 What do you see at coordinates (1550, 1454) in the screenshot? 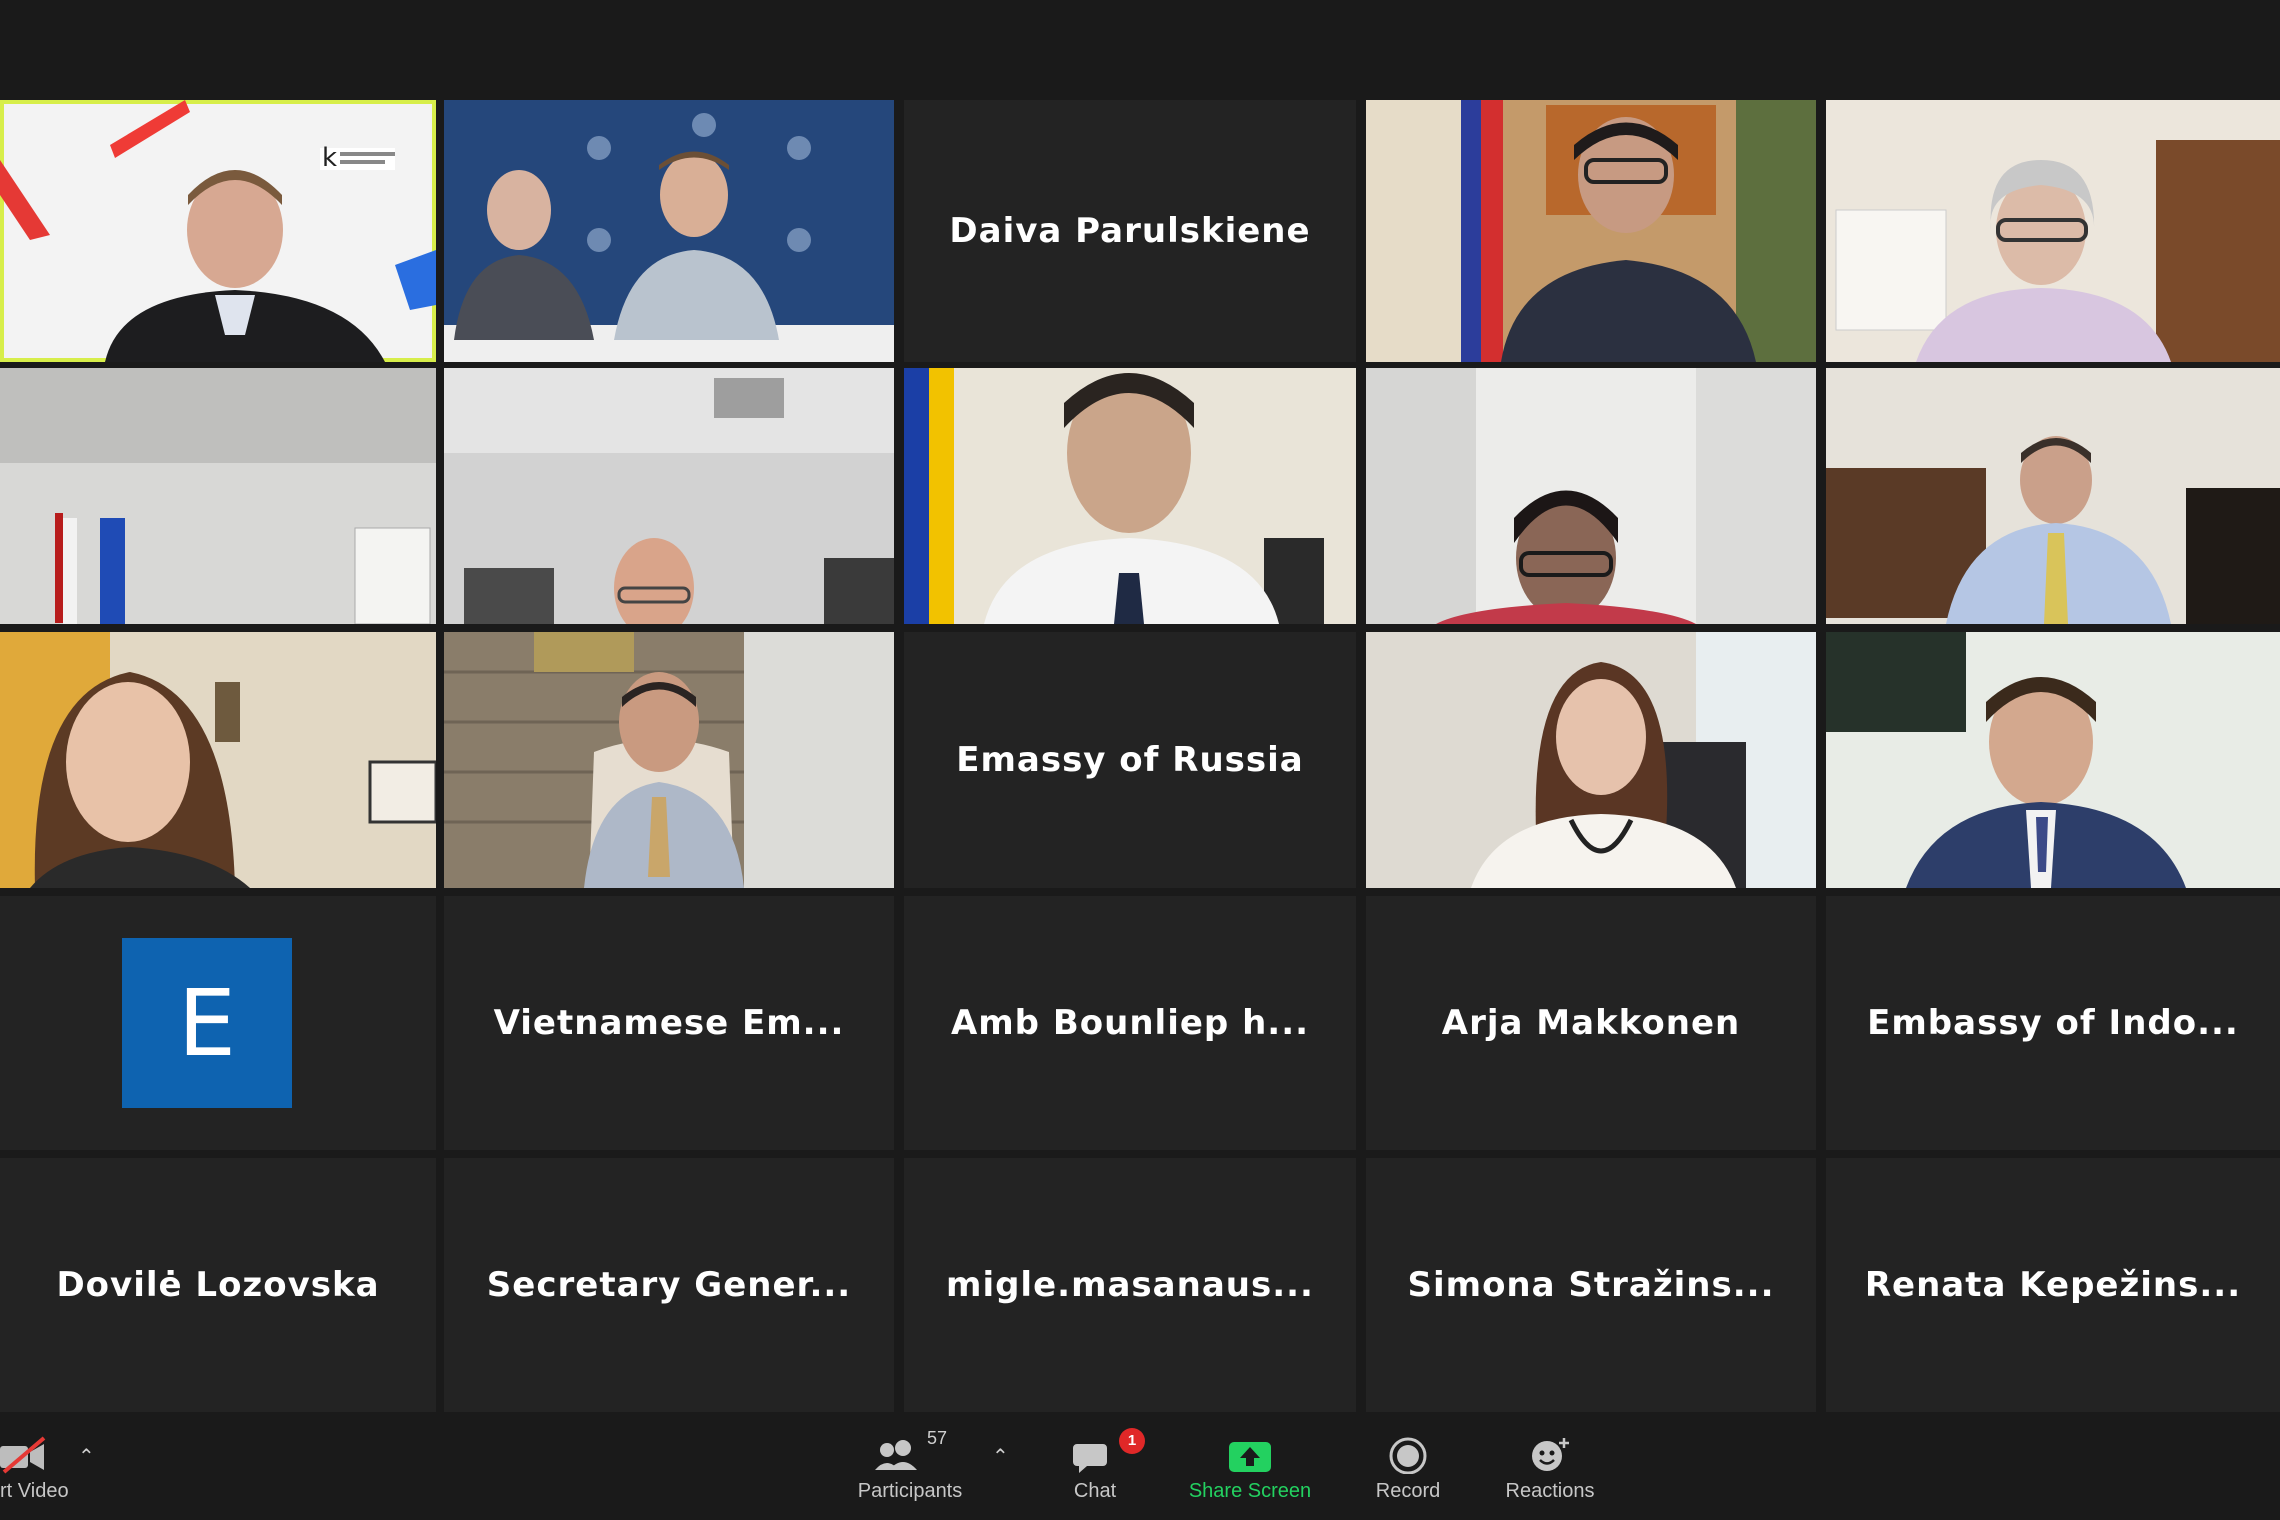
I see `reactions-icon` at bounding box center [1550, 1454].